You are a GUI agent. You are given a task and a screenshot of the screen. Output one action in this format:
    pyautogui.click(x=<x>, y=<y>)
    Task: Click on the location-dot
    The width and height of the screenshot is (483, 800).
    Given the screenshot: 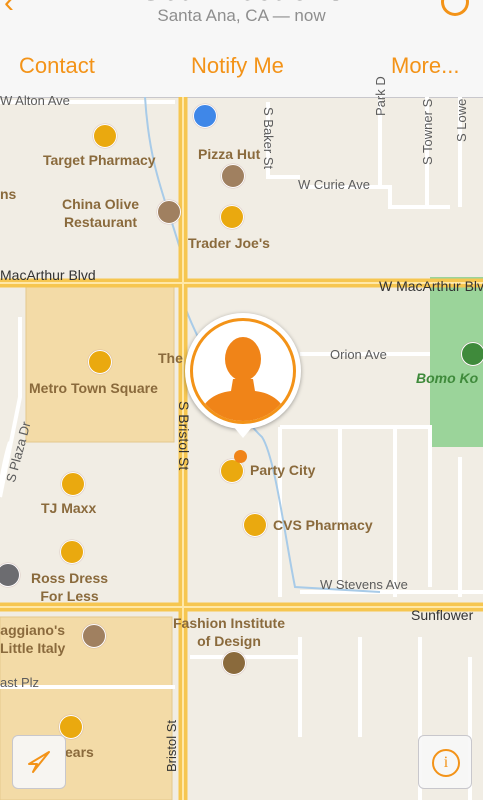 What is the action you would take?
    pyautogui.click(x=240, y=456)
    